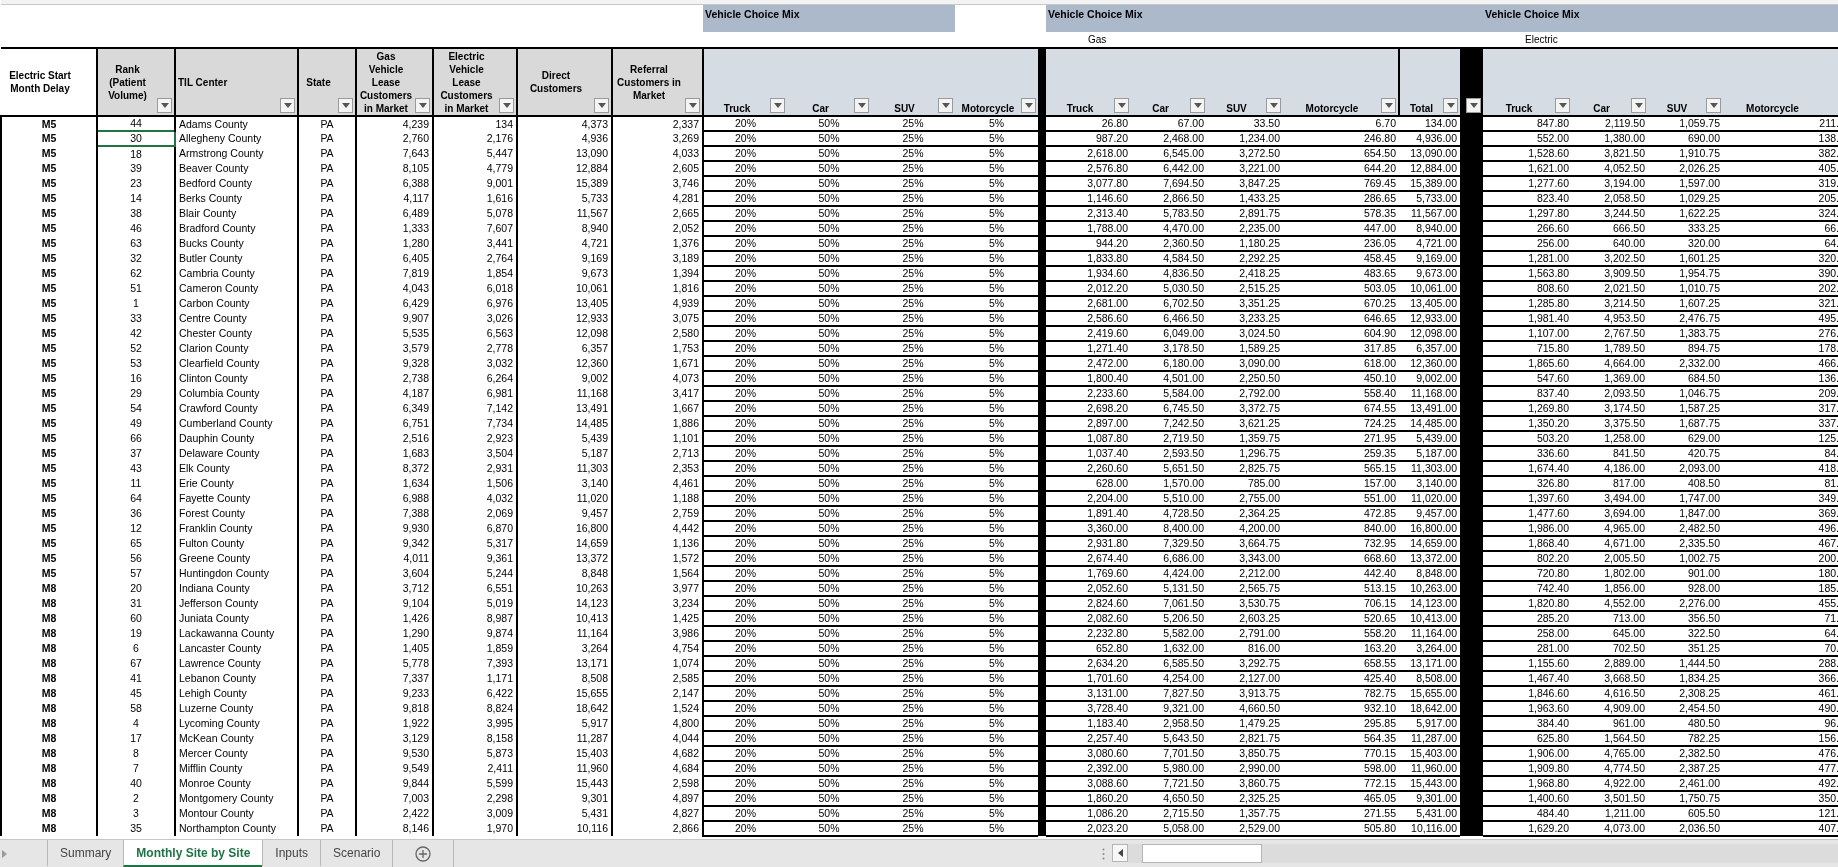 This screenshot has width=1838, height=867. Describe the element at coordinates (1610, 618) in the screenshot. I see `table-cell: 713.00` at that location.